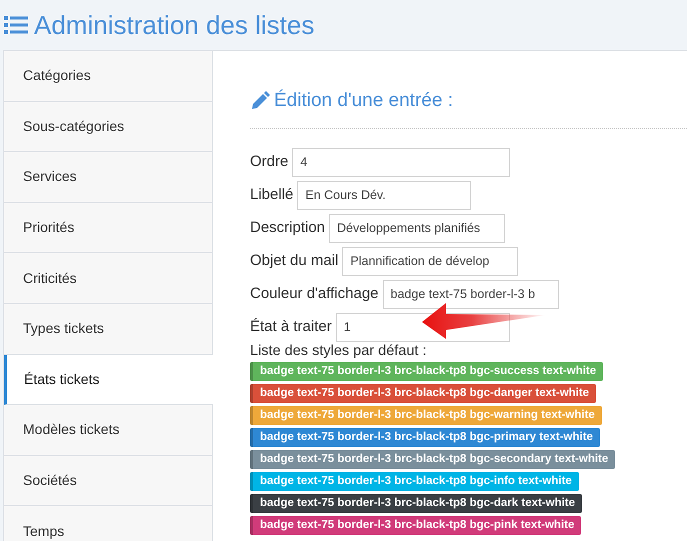 The height and width of the screenshot is (541, 687). What do you see at coordinates (416, 503) in the screenshot?
I see `style-badge: badge text-75 border-l-3 brc-black-tp8 bgc-dark text-white` at bounding box center [416, 503].